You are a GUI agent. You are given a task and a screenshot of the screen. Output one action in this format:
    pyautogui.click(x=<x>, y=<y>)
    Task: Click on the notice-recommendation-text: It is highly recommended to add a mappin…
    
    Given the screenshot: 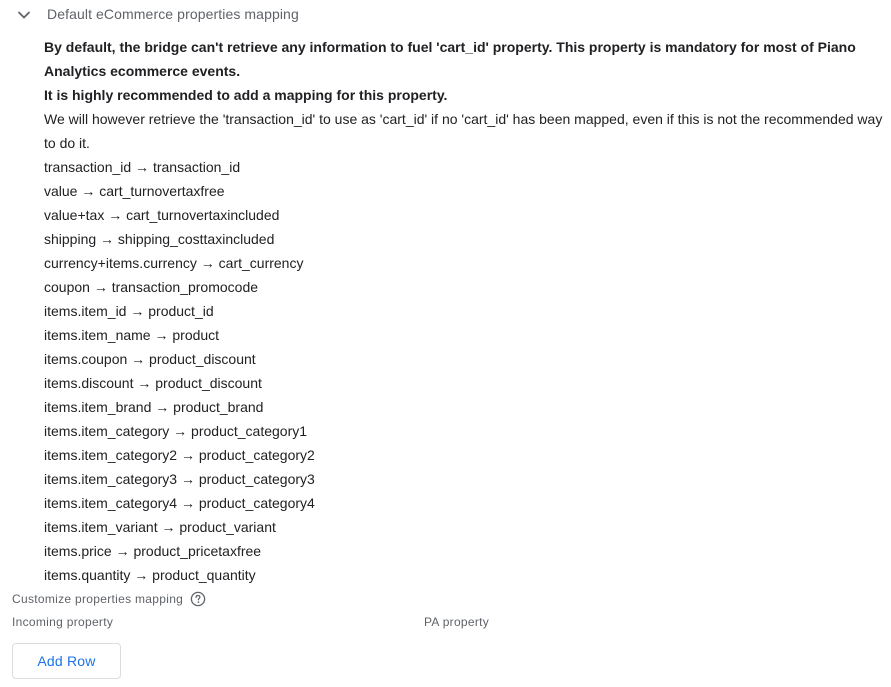 What is the action you would take?
    pyautogui.click(x=246, y=95)
    